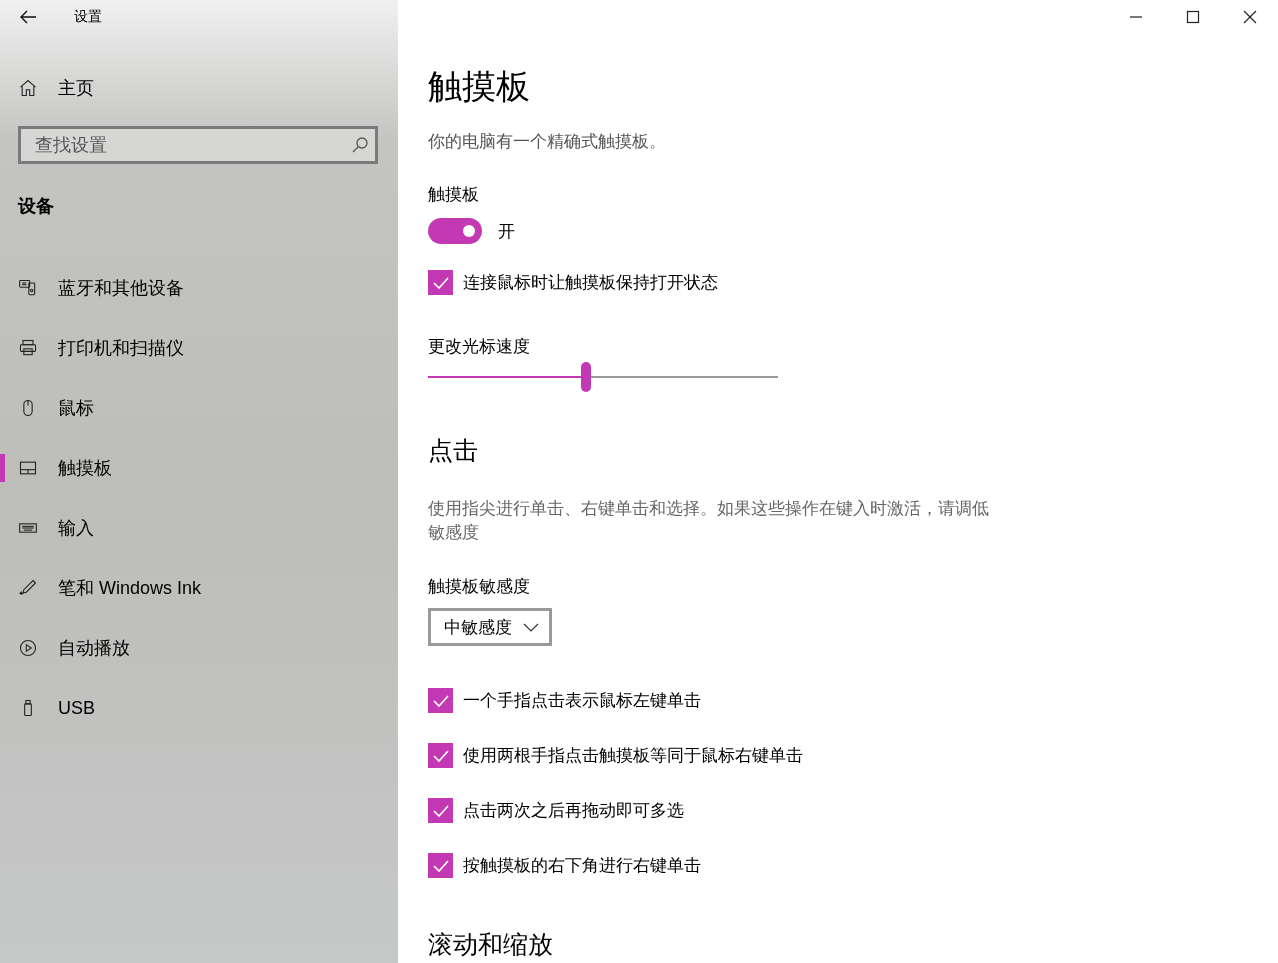 The width and height of the screenshot is (1278, 963). What do you see at coordinates (199, 588) in the screenshot?
I see `nav-item: 笔和 Windows Ink` at bounding box center [199, 588].